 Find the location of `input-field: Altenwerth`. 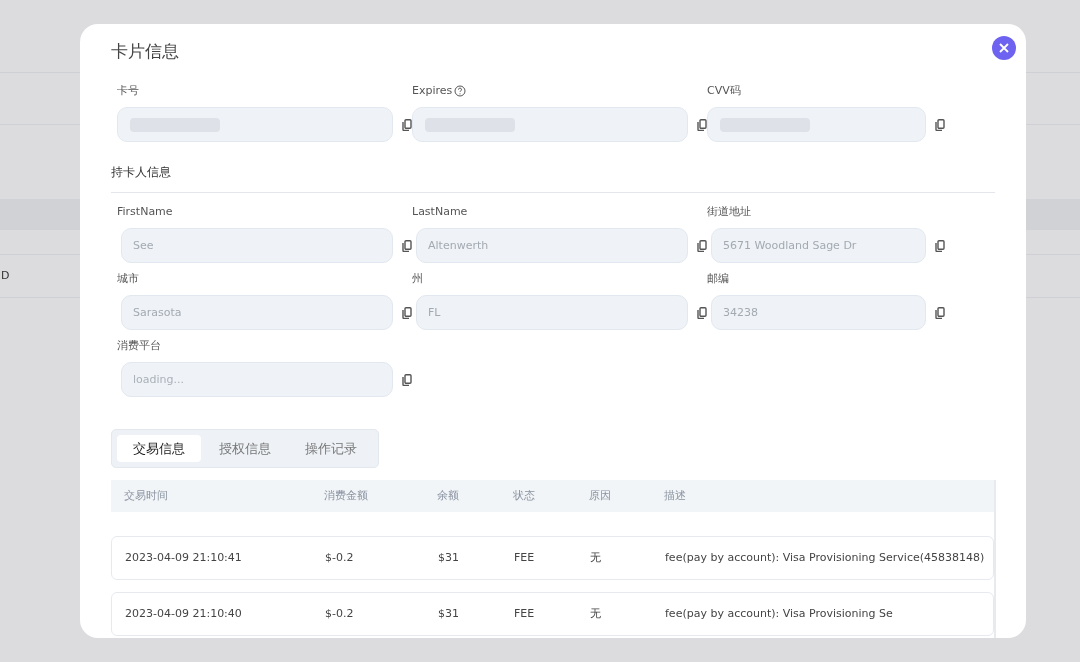

input-field: Altenwerth is located at coordinates (552, 245).